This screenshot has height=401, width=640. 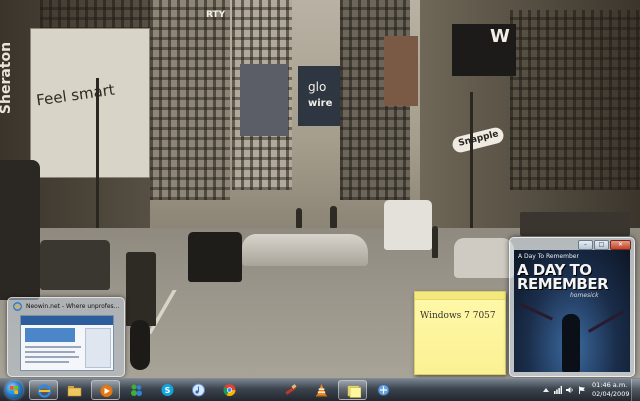 What do you see at coordinates (546, 390) in the screenshot?
I see `show-hidden-icons-icon` at bounding box center [546, 390].